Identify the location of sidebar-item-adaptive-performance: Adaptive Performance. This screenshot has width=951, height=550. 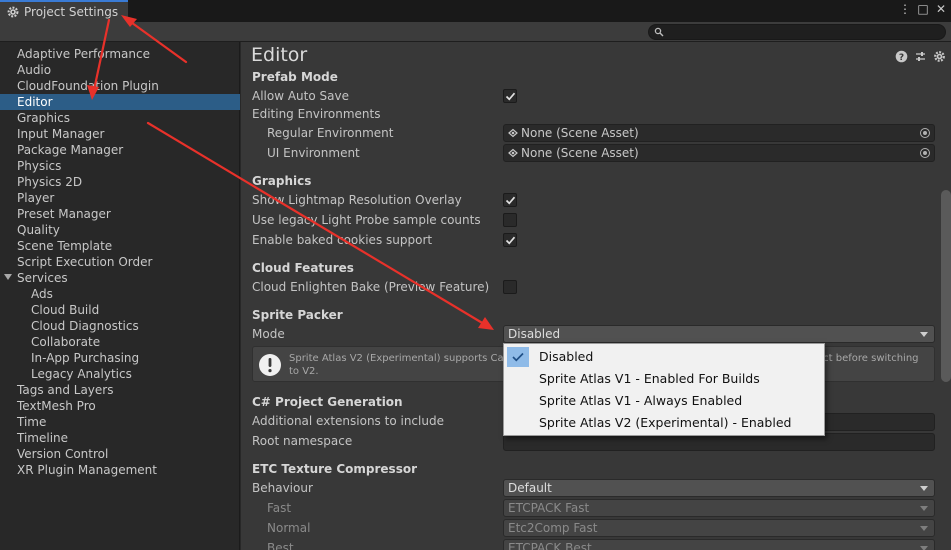
(120, 54).